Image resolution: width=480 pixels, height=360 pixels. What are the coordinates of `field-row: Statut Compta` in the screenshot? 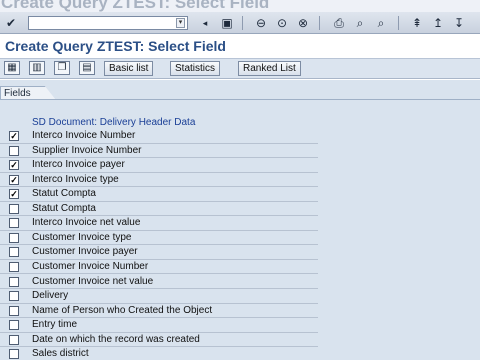 It's located at (159, 209).